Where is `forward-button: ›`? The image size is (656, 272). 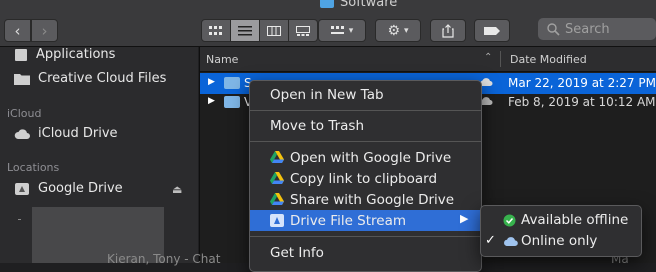 forward-button: › is located at coordinates (44, 30).